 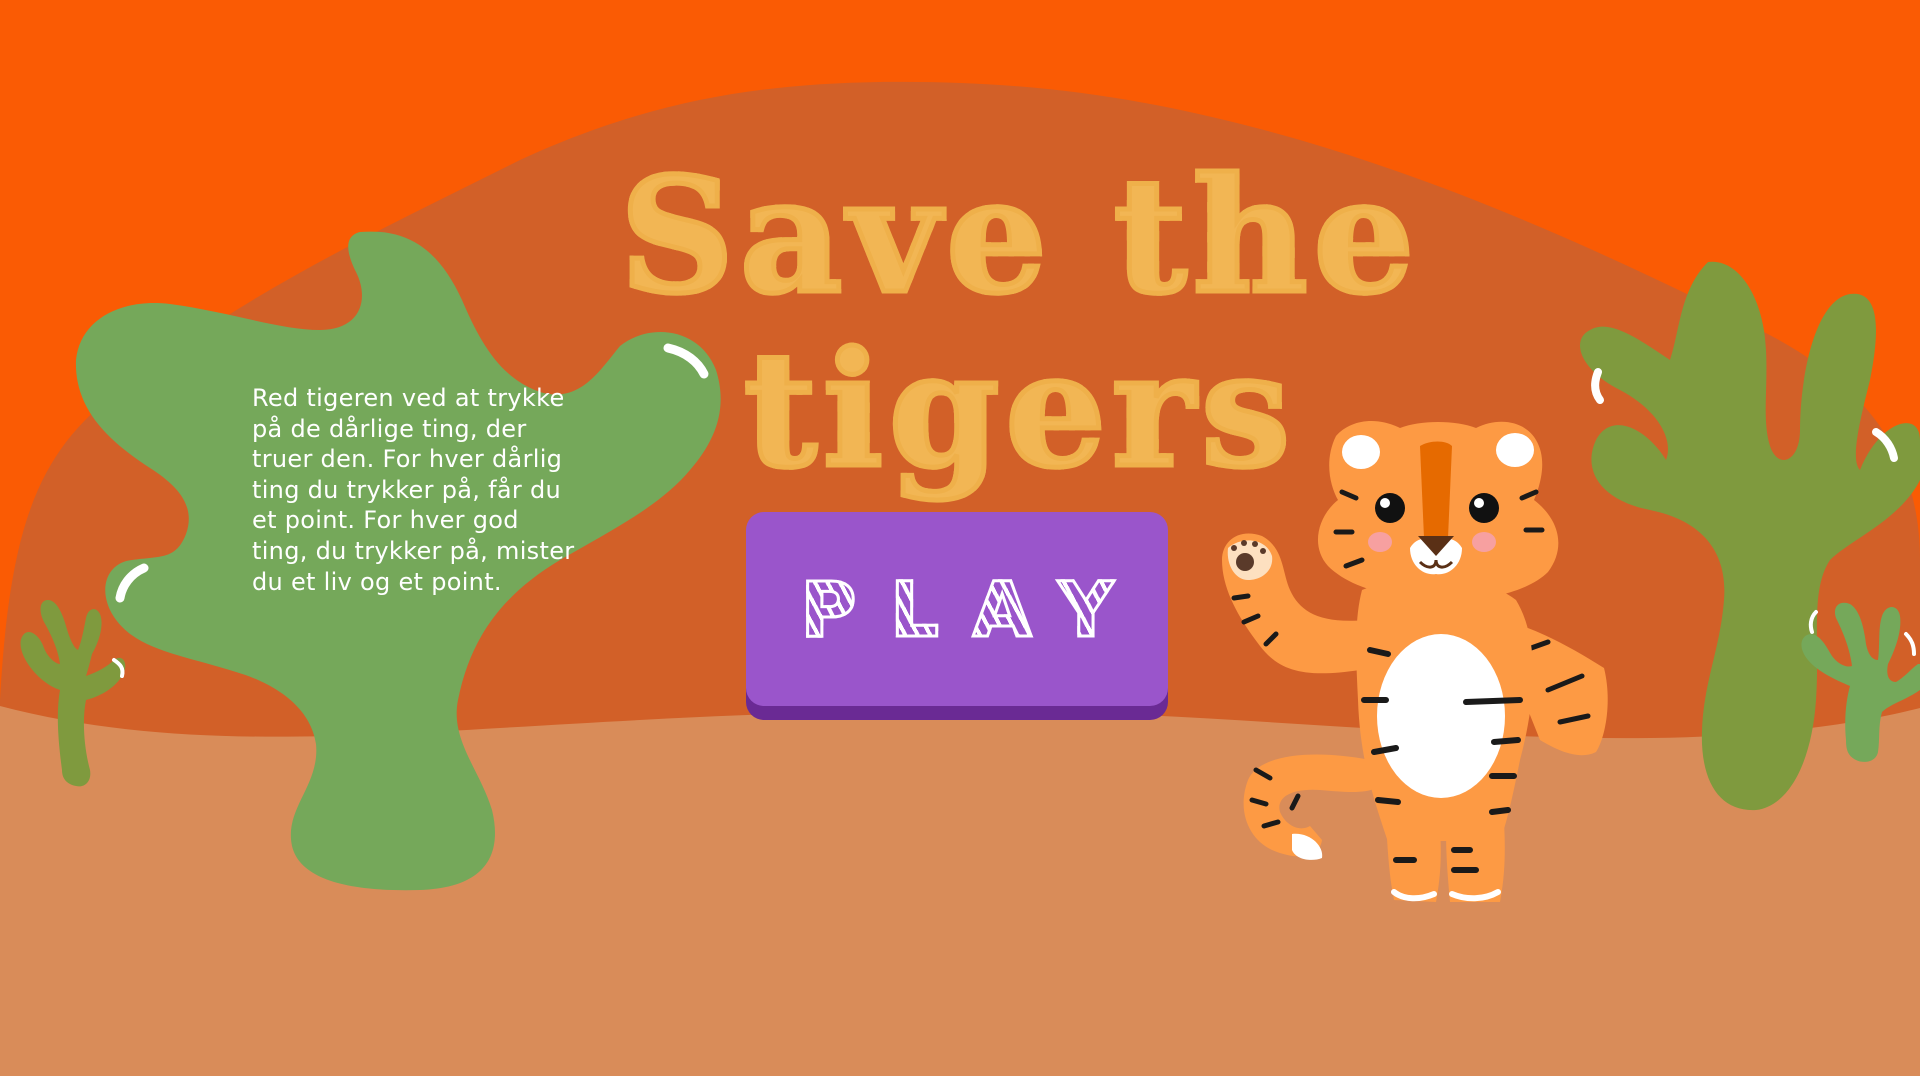 I want to click on play-button-label: PLAY, so click(x=973, y=609).